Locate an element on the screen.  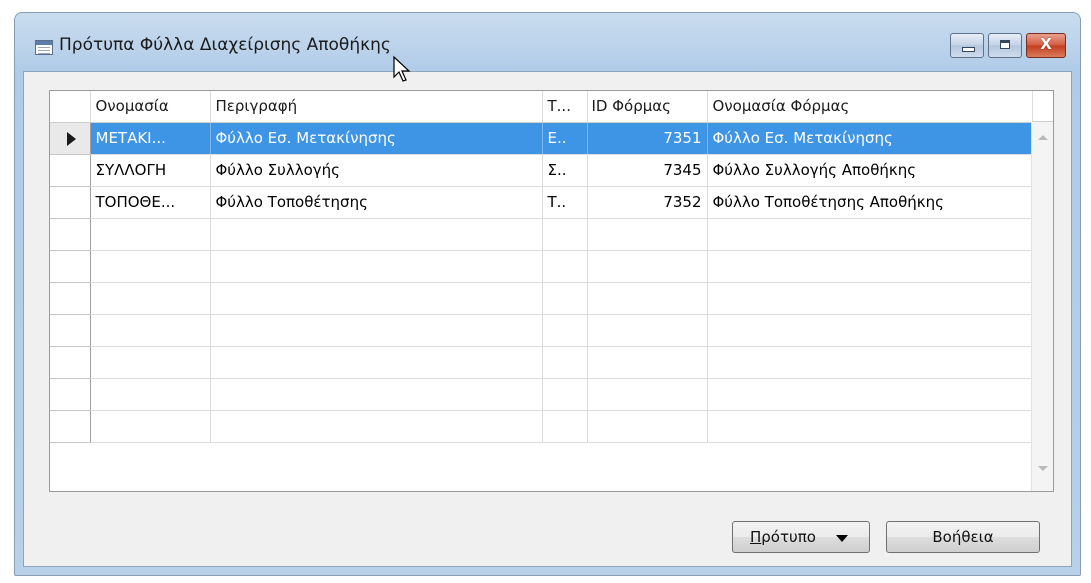
scroll-up-icon is located at coordinates (1043, 137).